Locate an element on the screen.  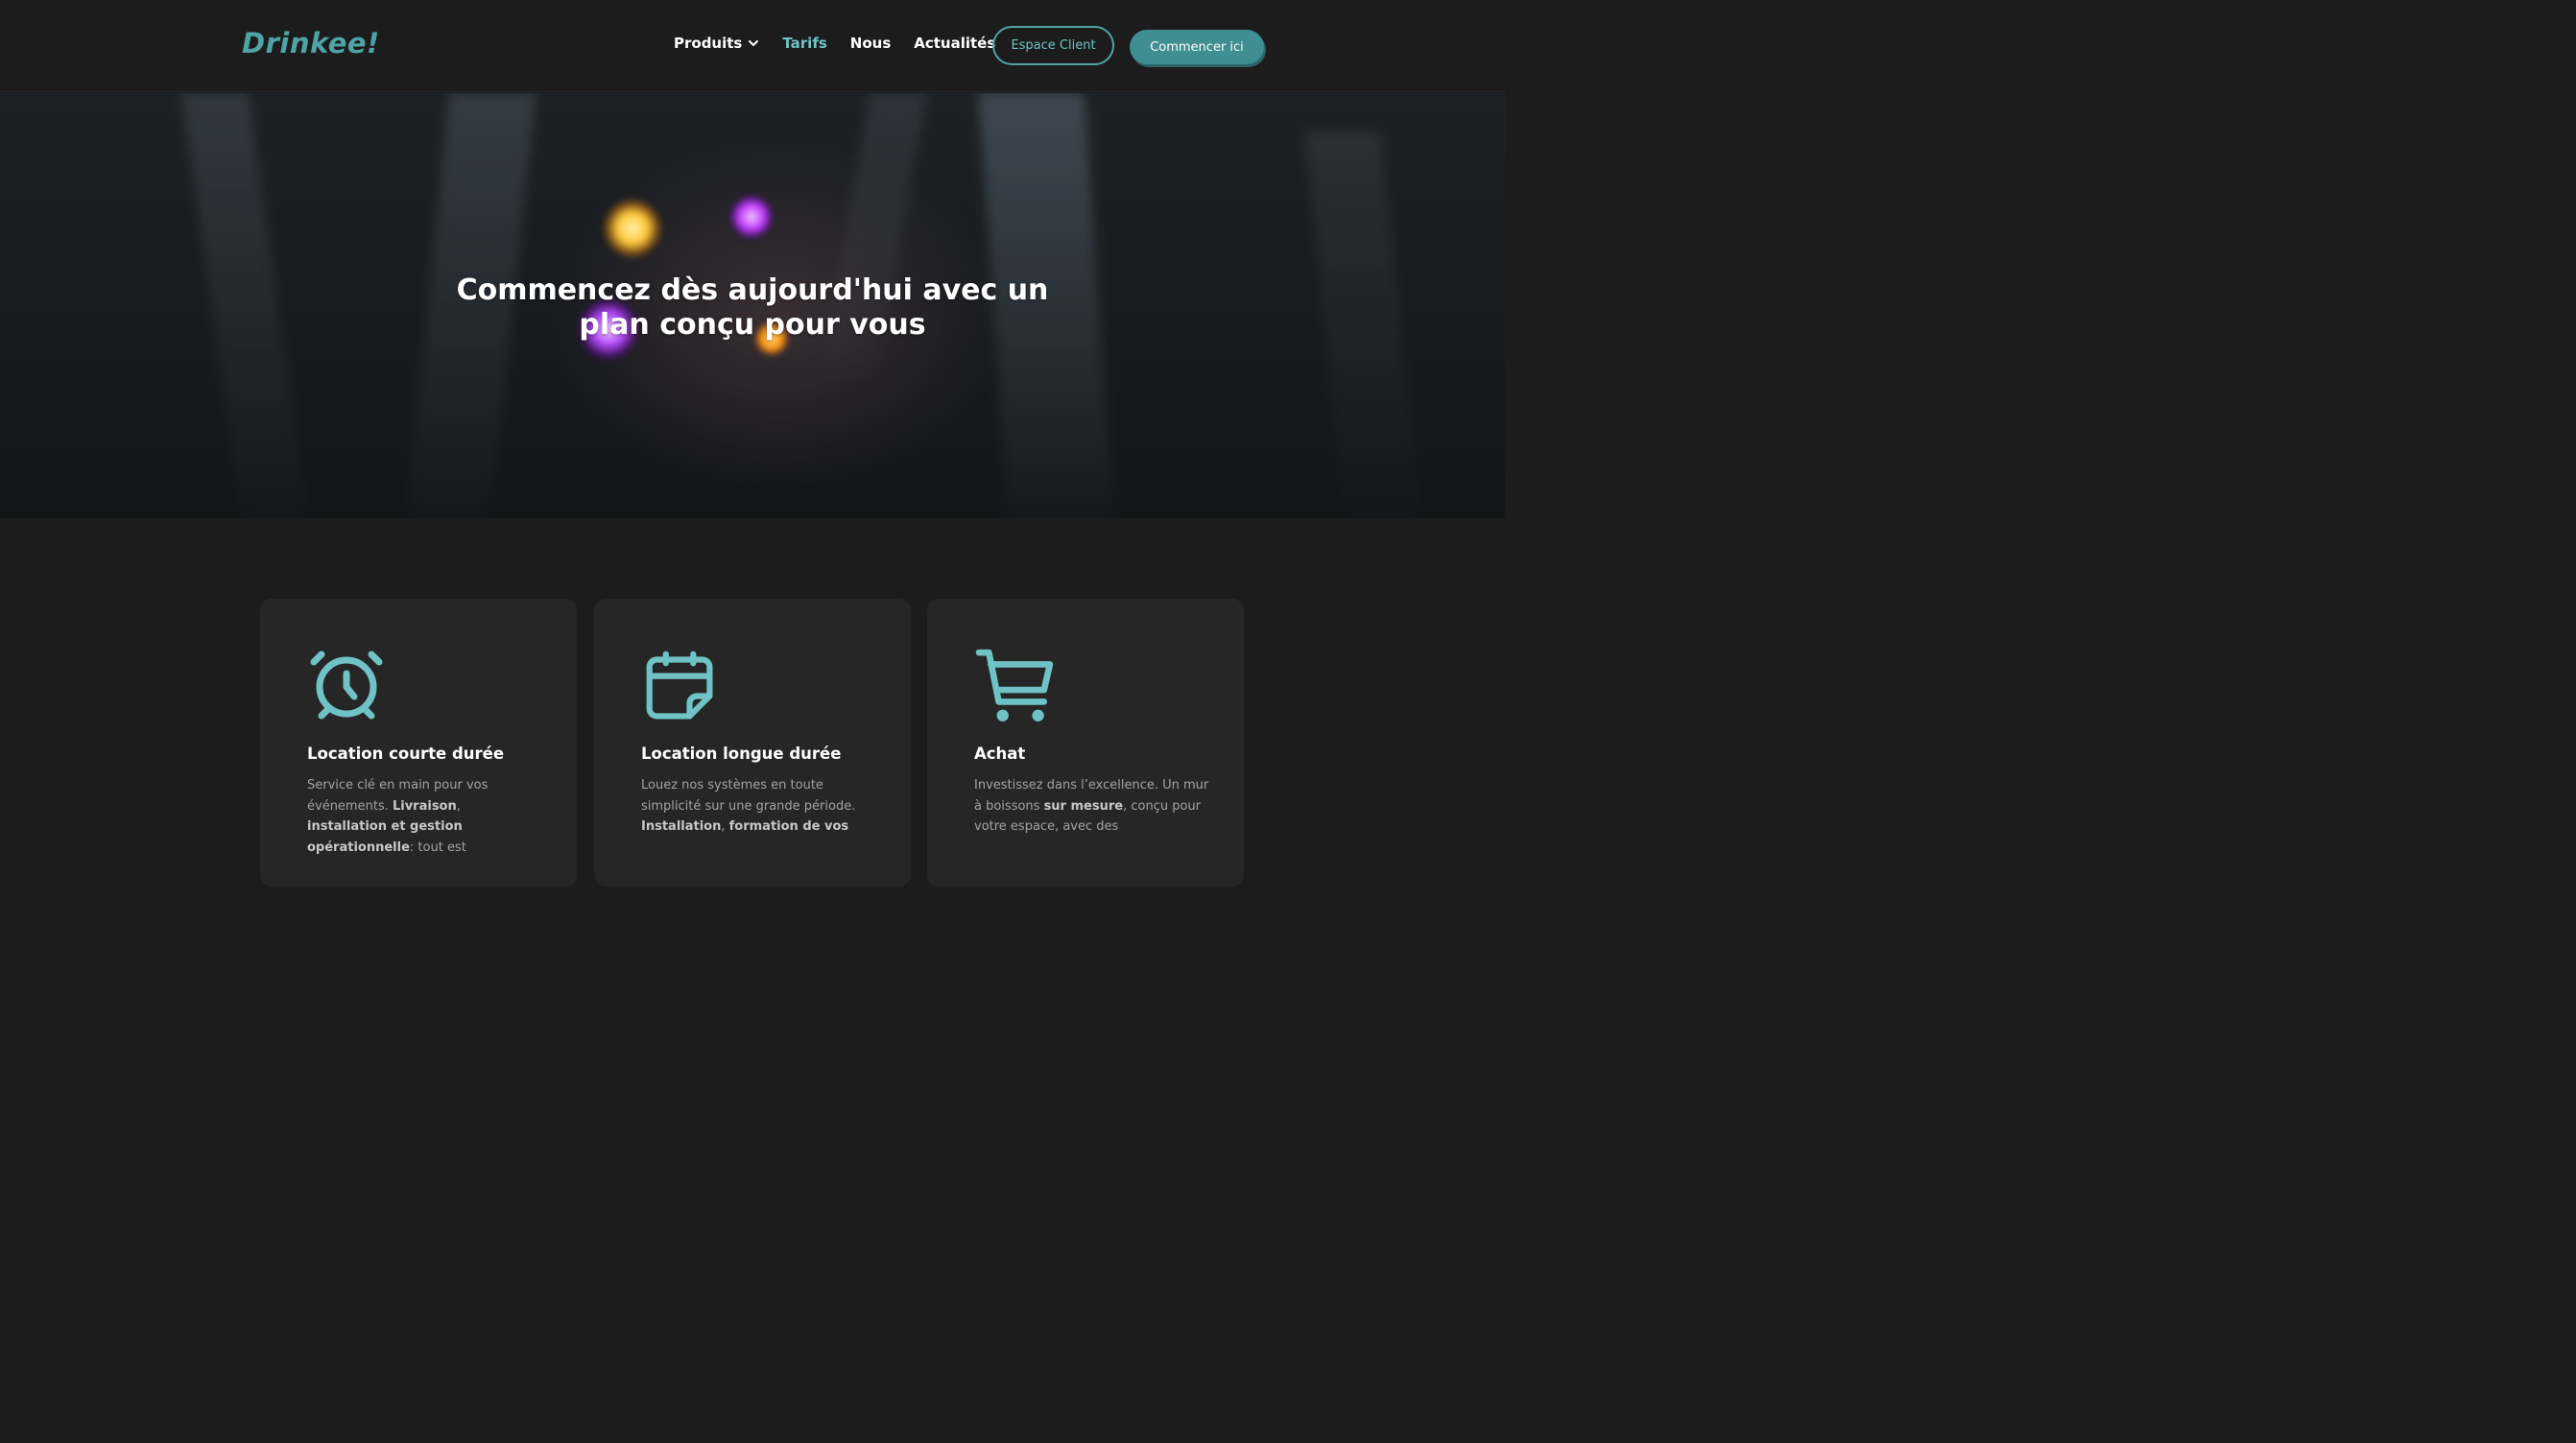
nav-item-produits: Produits is located at coordinates (716, 43).